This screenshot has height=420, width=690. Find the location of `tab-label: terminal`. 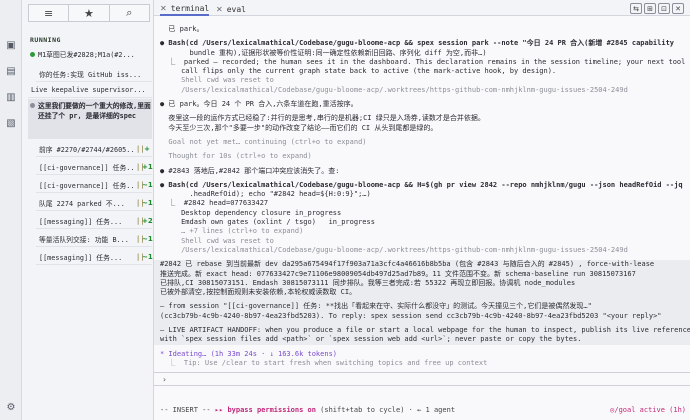

tab-label: terminal is located at coordinates (190, 8).